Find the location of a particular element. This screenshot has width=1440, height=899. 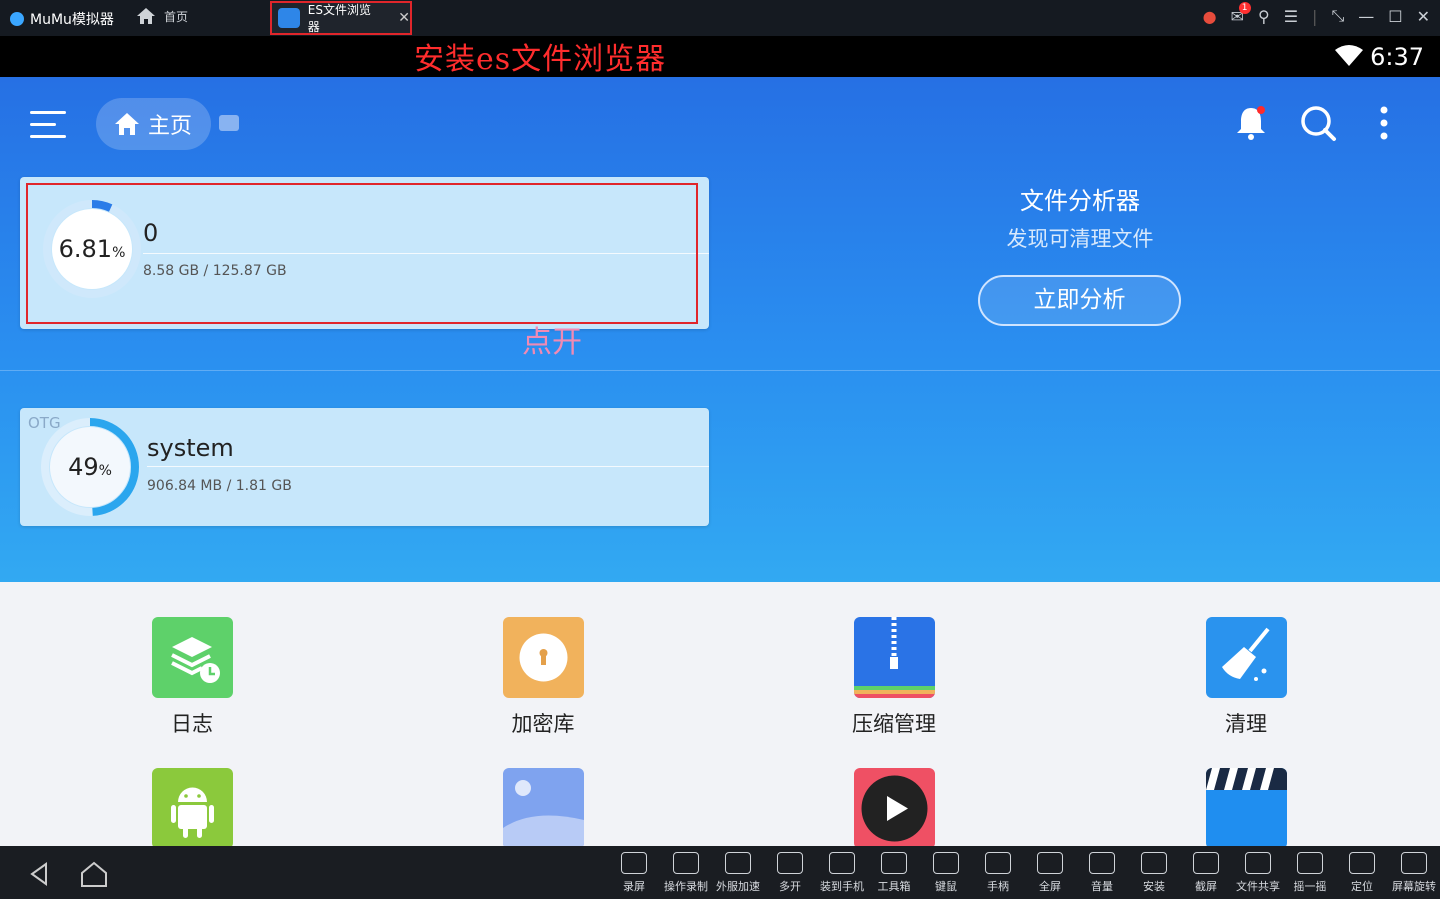

toolbar-item-label: 多开 is located at coordinates (790, 886).